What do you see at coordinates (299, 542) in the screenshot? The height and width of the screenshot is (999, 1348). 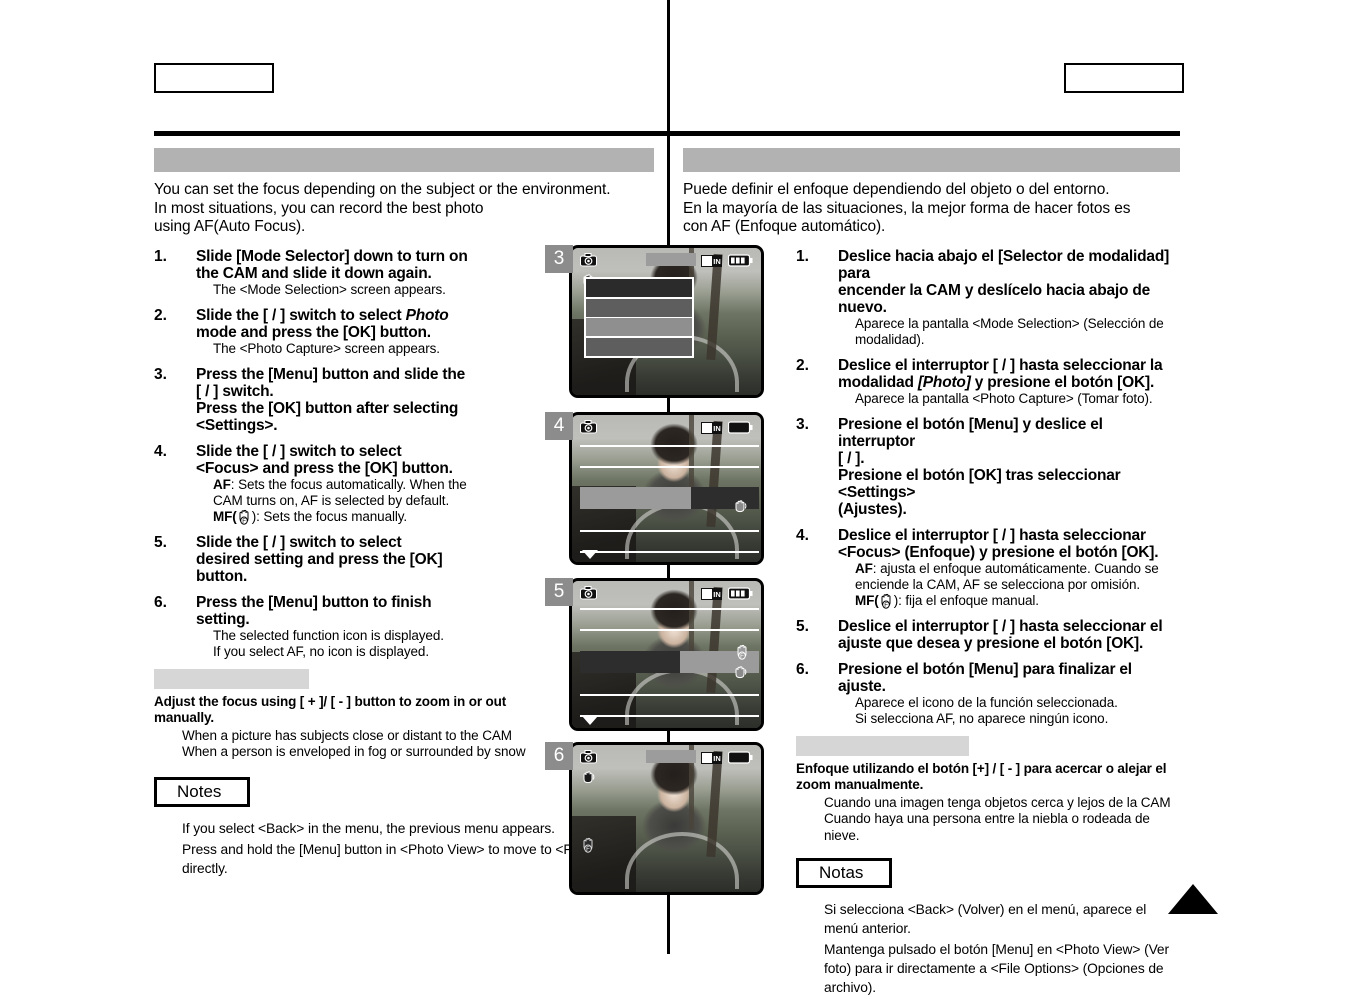 I see `step-title-line: Slide the [ / ] switch to select` at bounding box center [299, 542].